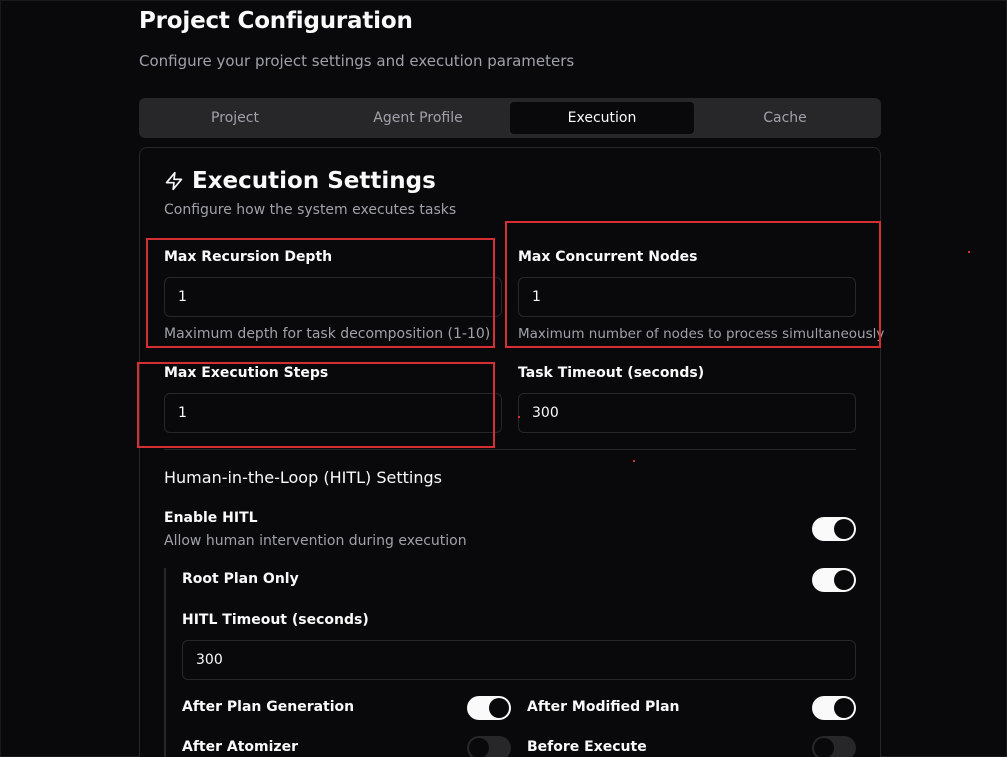 The width and height of the screenshot is (1007, 757). What do you see at coordinates (240, 747) in the screenshot?
I see `after-atomizer-label: After Atomizer` at bounding box center [240, 747].